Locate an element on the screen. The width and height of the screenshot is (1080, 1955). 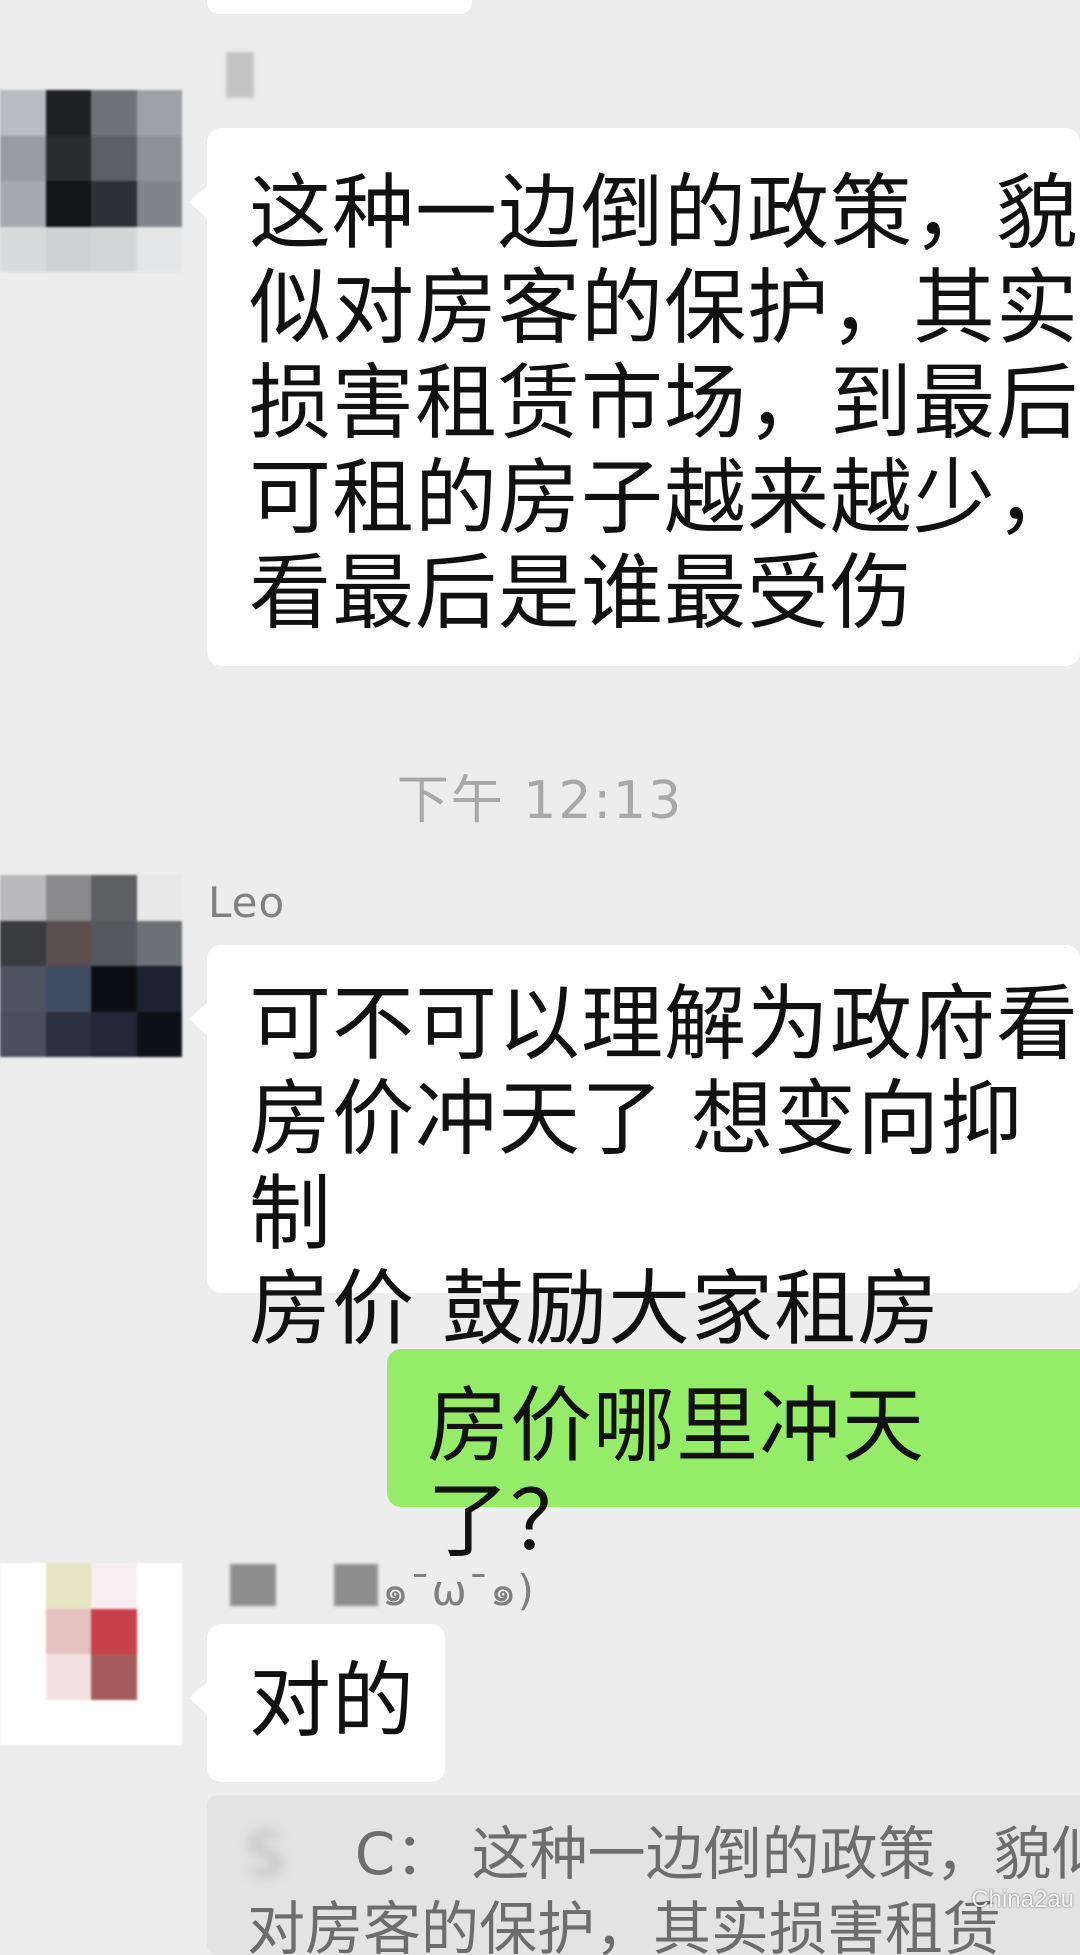
message-line: 这种一边倒的政策，貌 is located at coordinates (664, 213).